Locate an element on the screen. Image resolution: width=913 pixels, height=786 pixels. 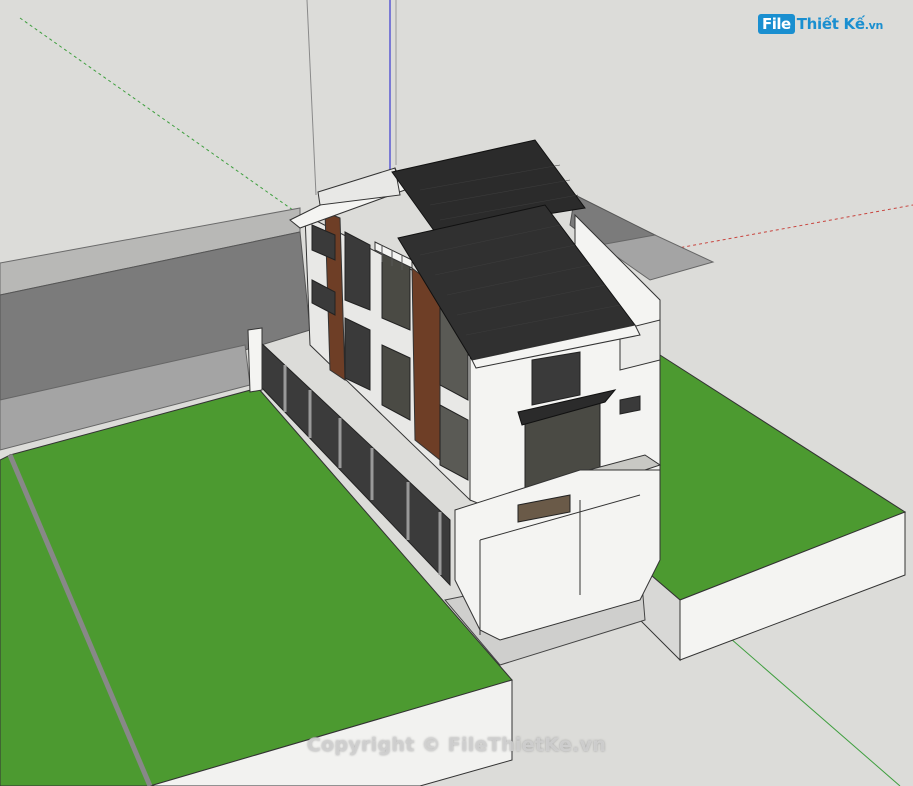
logo-tld: .vn is located at coordinates (874, 25).